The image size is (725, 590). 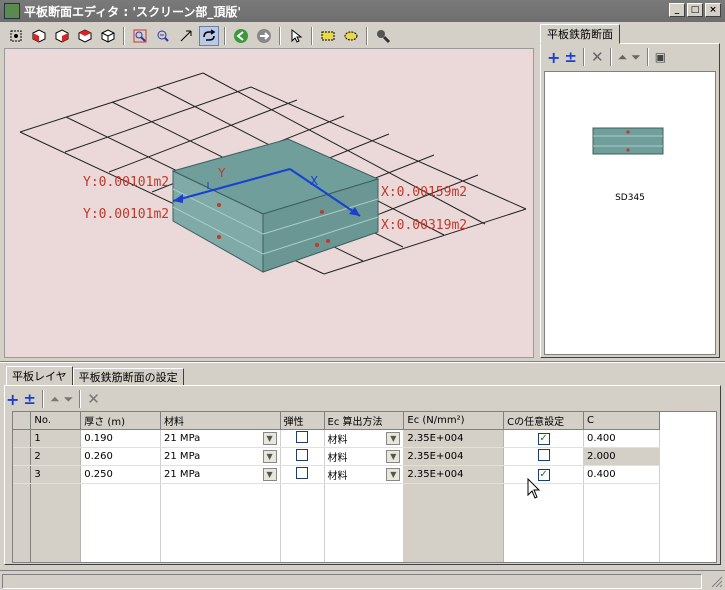 I want to click on cell-c-custom, so click(x=544, y=456).